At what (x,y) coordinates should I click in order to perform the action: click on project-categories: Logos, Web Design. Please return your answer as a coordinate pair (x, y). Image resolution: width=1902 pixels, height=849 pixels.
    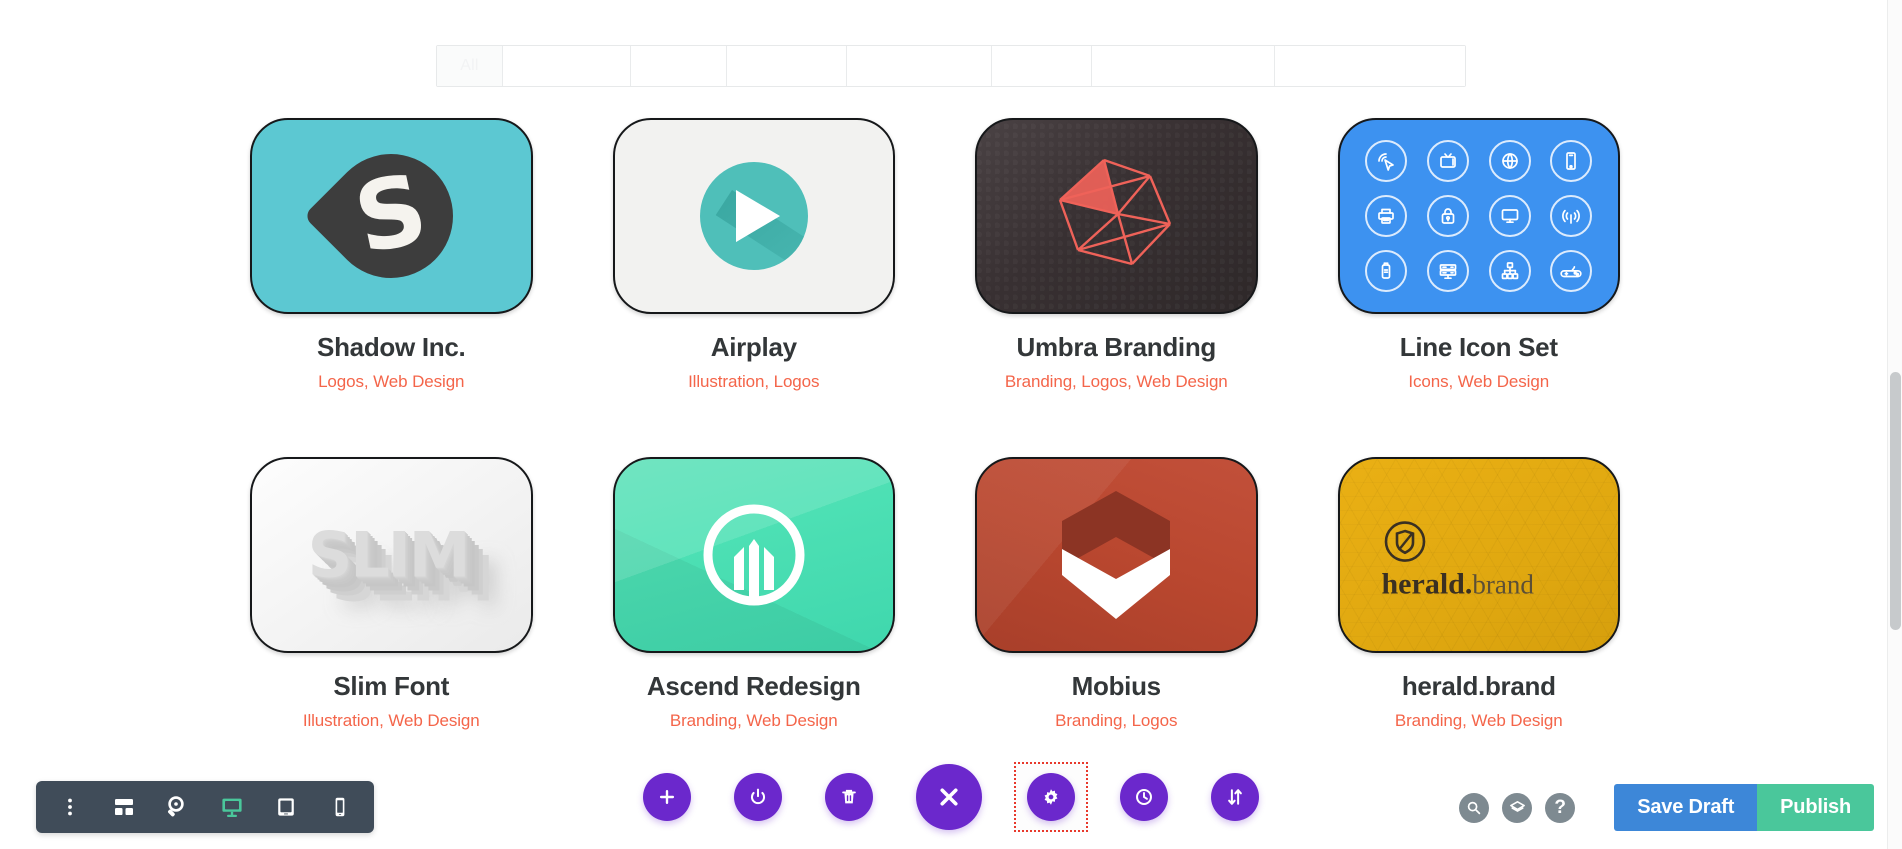
    Looking at the image, I should click on (391, 381).